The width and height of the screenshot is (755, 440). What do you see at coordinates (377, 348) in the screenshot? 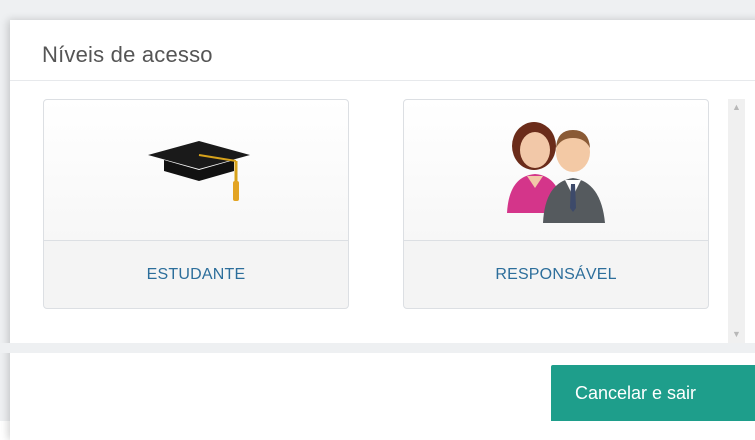
I see `section-divider` at bounding box center [377, 348].